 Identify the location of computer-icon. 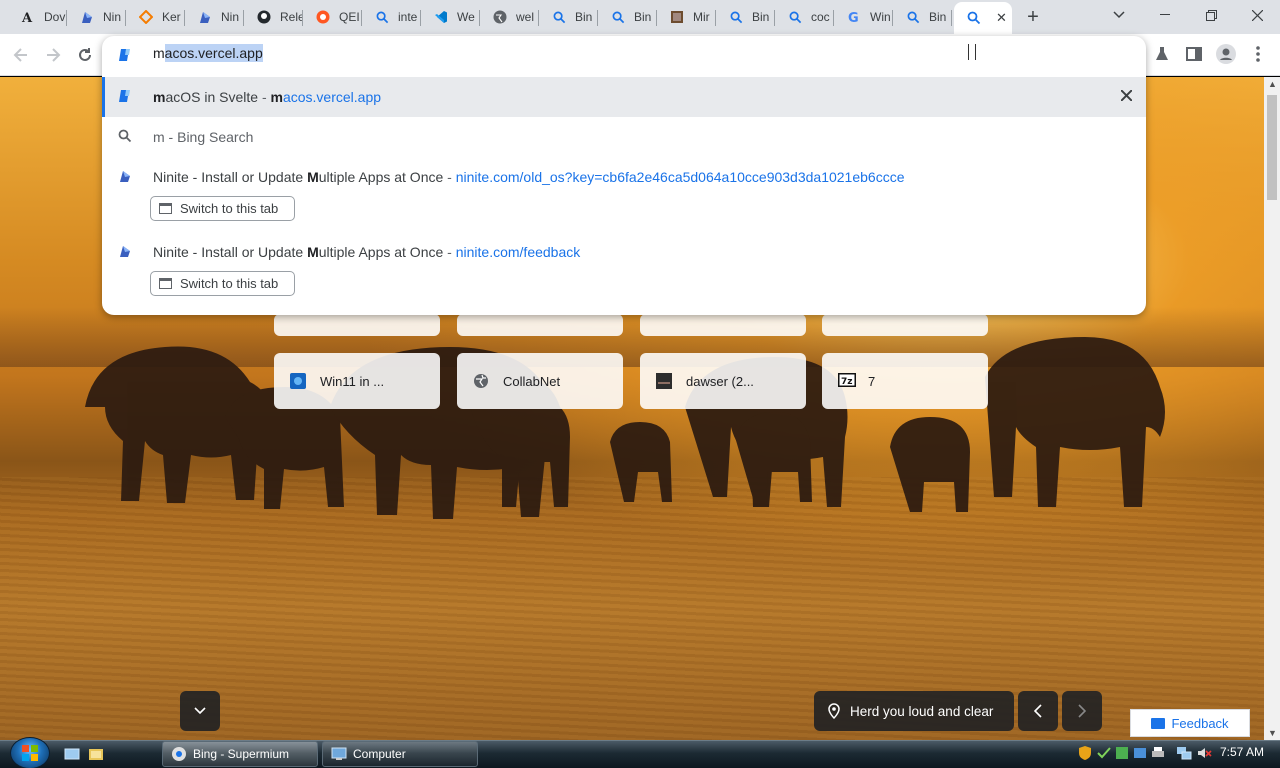
(339, 754).